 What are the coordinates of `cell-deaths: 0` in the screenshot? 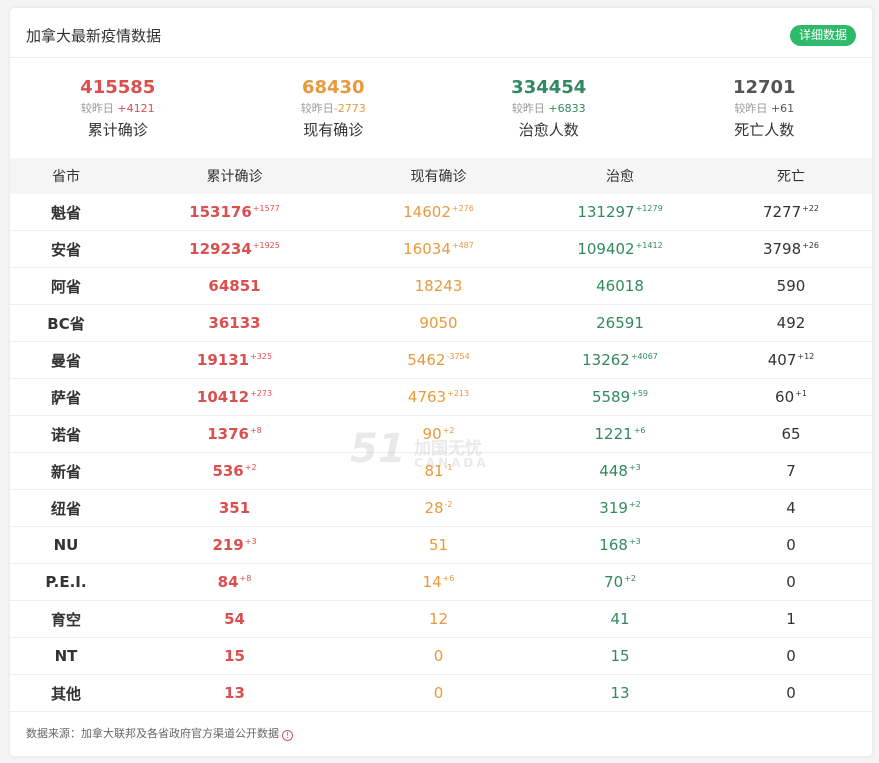 It's located at (791, 582).